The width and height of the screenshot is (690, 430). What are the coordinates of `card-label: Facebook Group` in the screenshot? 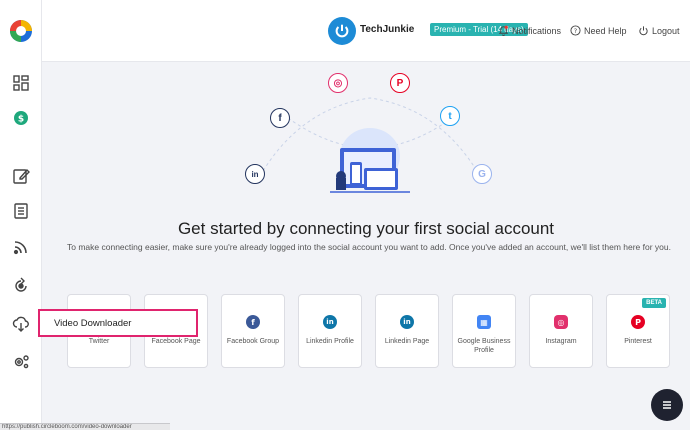 It's located at (253, 341).